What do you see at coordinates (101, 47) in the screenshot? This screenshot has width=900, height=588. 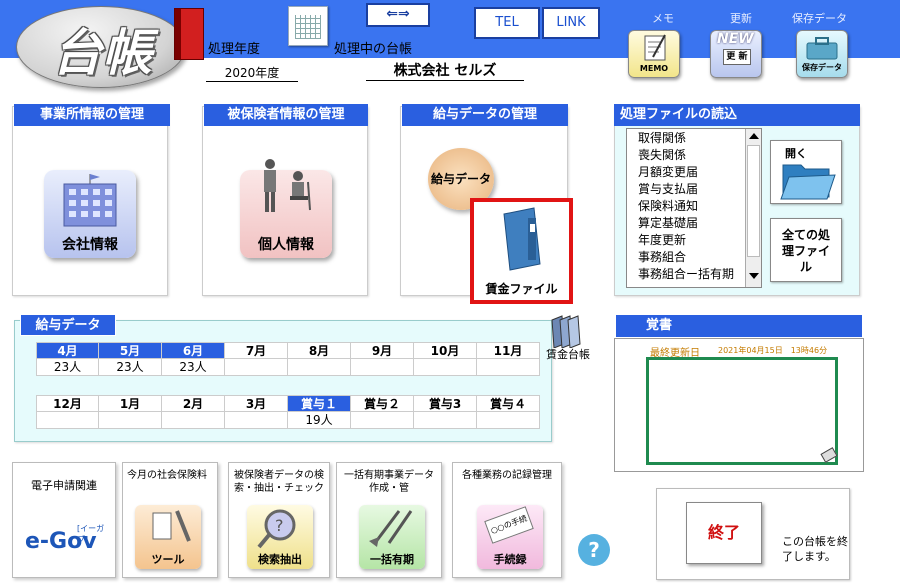 I see `app-logo: 台帳` at bounding box center [101, 47].